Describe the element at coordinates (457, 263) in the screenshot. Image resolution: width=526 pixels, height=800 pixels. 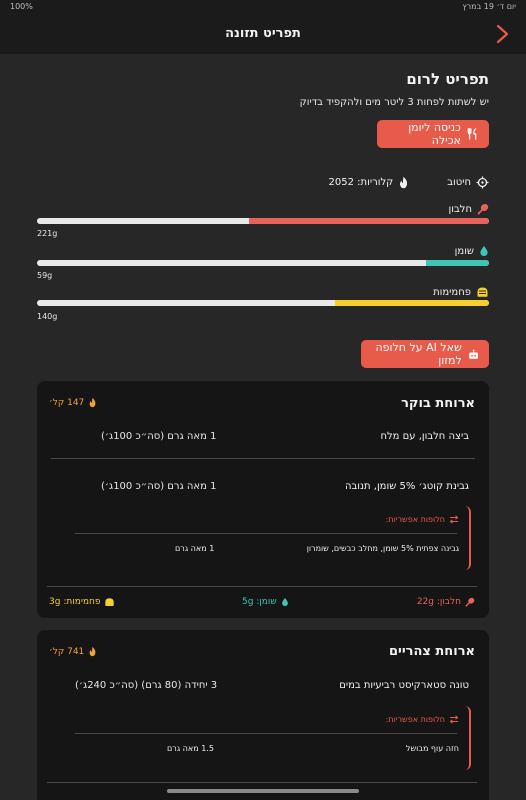
I see `fat-progress-fill` at that location.